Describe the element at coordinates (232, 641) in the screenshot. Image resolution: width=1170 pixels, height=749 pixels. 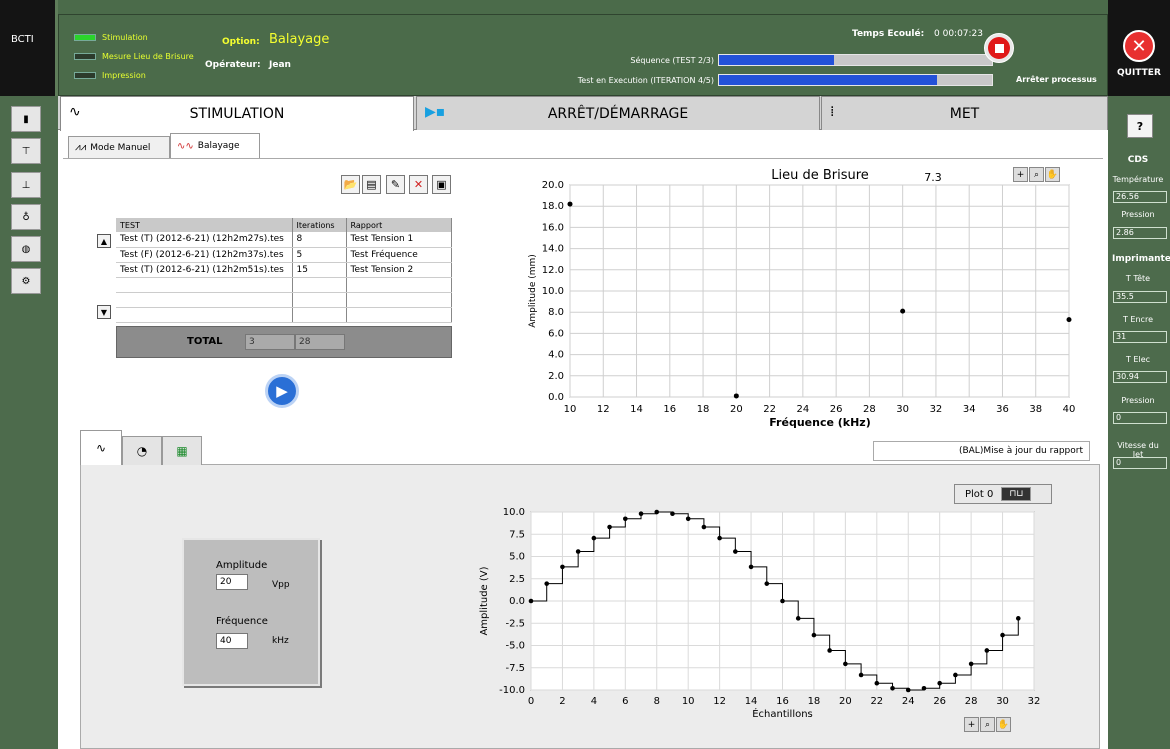
I see `frequency-input: 40` at that location.